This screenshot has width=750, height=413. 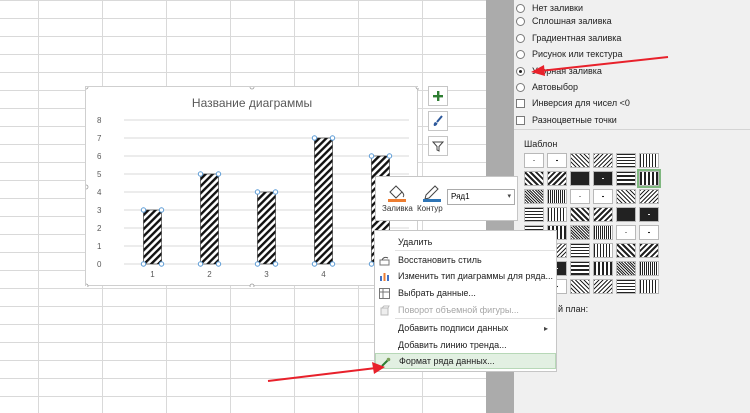 What do you see at coordinates (438, 146) in the screenshot?
I see `chart-filters-button` at bounding box center [438, 146].